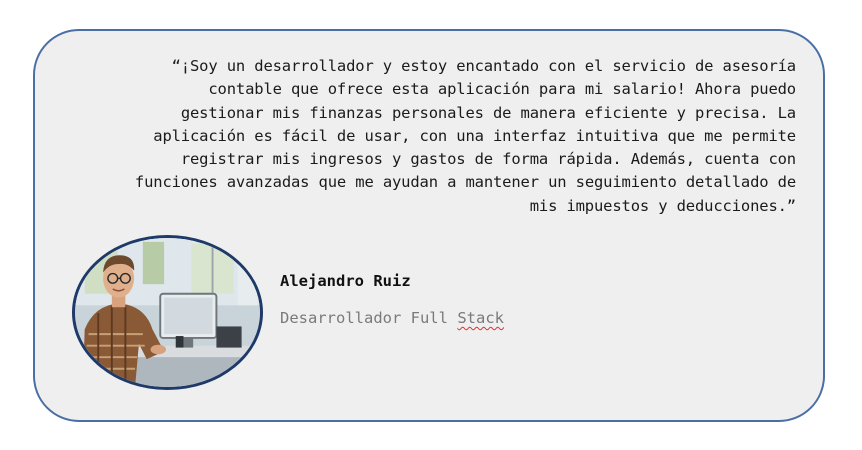 This screenshot has width=862, height=450. I want to click on author-role-prefix: Desarrollador Full, so click(364, 318).